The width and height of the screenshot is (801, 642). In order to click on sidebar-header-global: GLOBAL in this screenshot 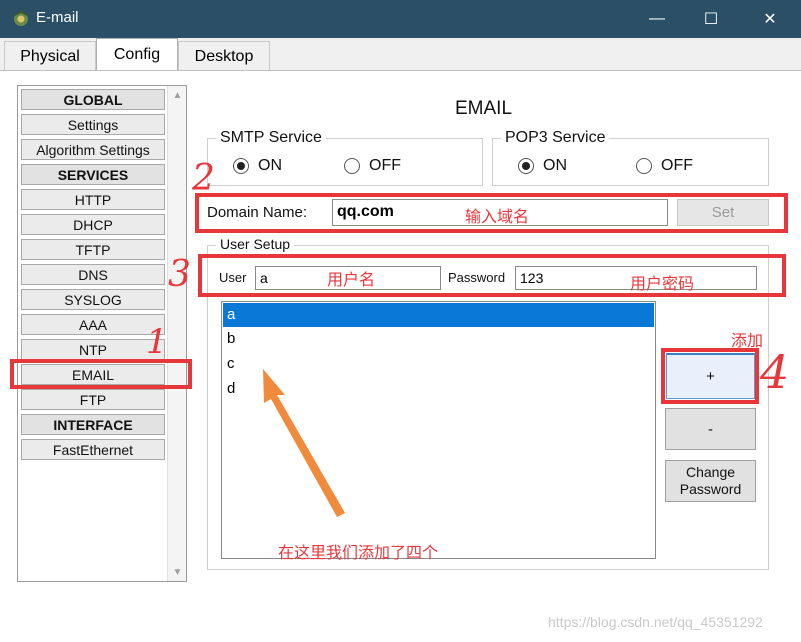, I will do `click(93, 99)`.